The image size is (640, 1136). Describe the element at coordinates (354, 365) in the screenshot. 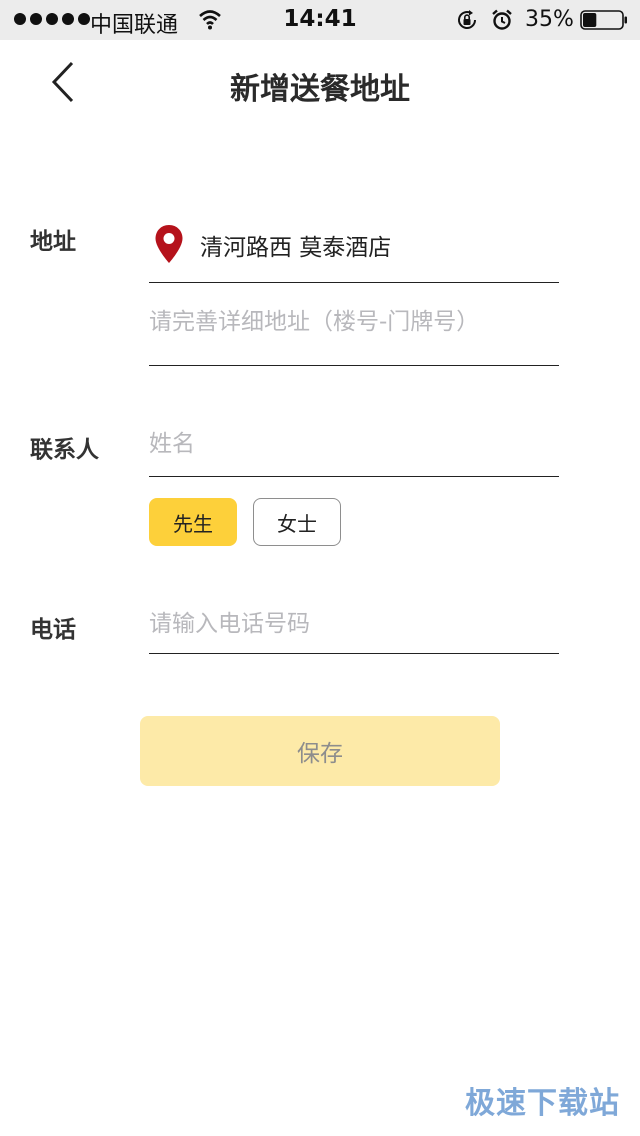

I see `address-detail-divider` at that location.